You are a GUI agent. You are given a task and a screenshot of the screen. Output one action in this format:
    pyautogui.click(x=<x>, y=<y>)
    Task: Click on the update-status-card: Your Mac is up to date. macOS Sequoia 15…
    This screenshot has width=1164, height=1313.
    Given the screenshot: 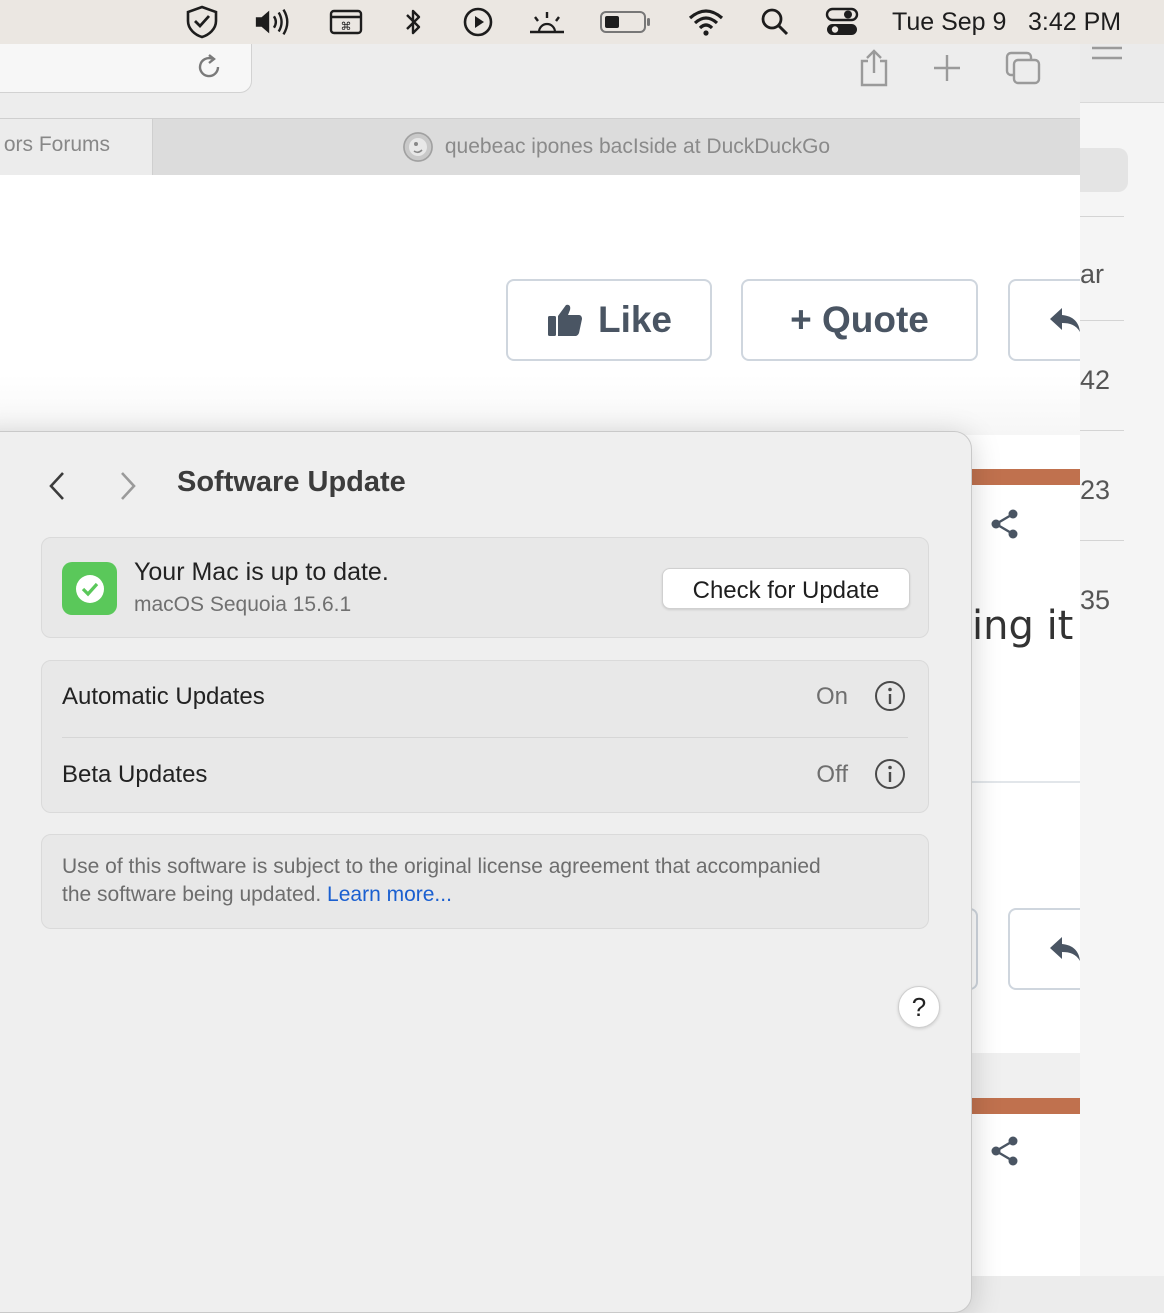 What is the action you would take?
    pyautogui.click(x=485, y=587)
    